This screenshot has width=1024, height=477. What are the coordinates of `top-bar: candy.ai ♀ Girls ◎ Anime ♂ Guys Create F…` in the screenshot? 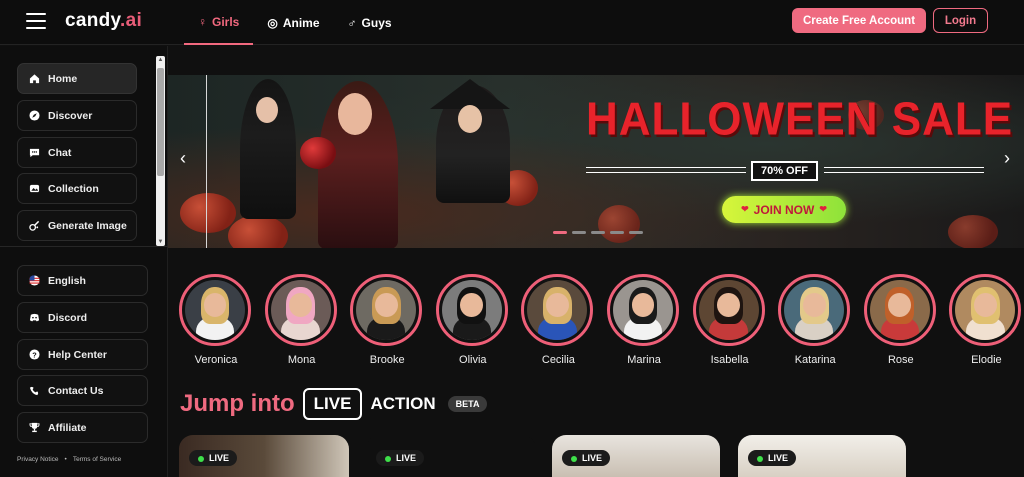 It's located at (512, 22).